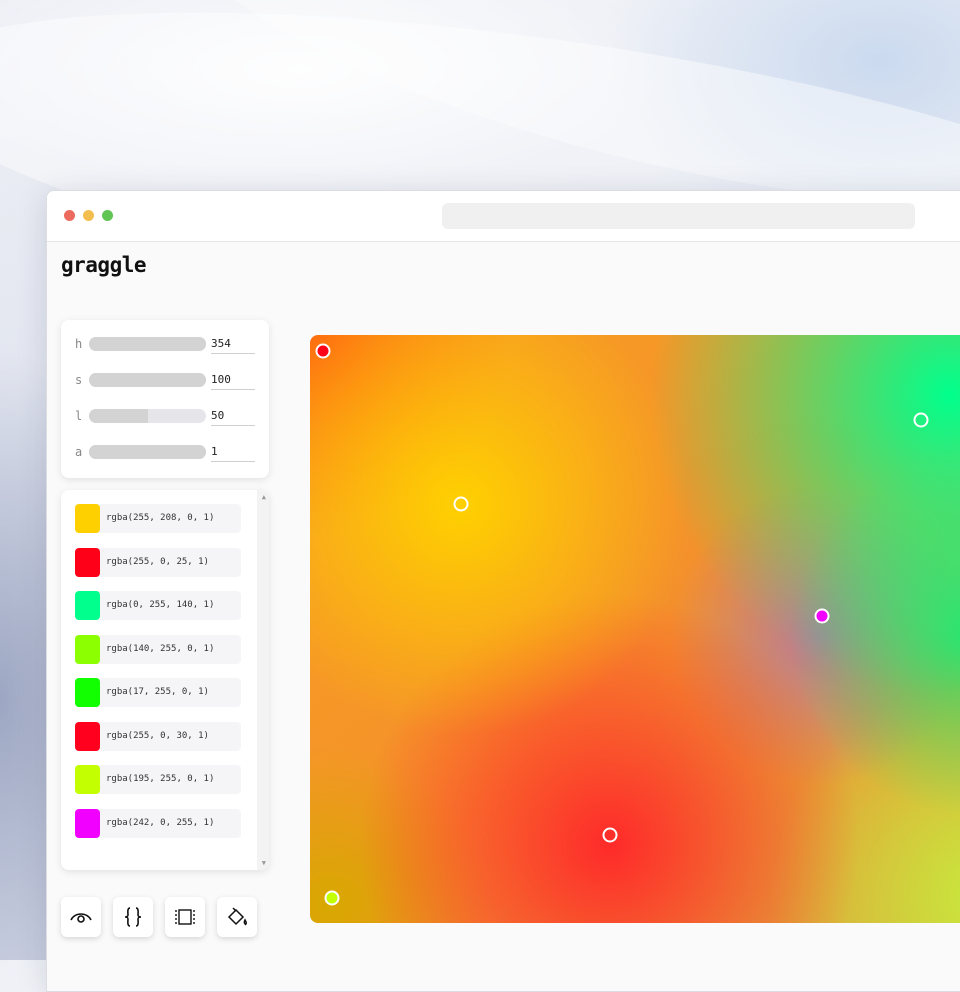 The image size is (960, 992). I want to click on app-title: graggle, so click(104, 265).